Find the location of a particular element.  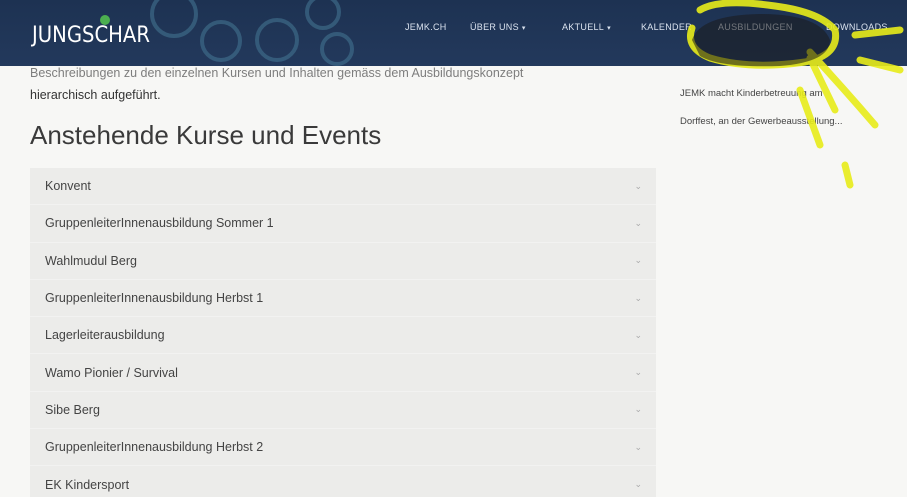

accordion-item-konvent: Konvent ⌄ is located at coordinates (343, 187).